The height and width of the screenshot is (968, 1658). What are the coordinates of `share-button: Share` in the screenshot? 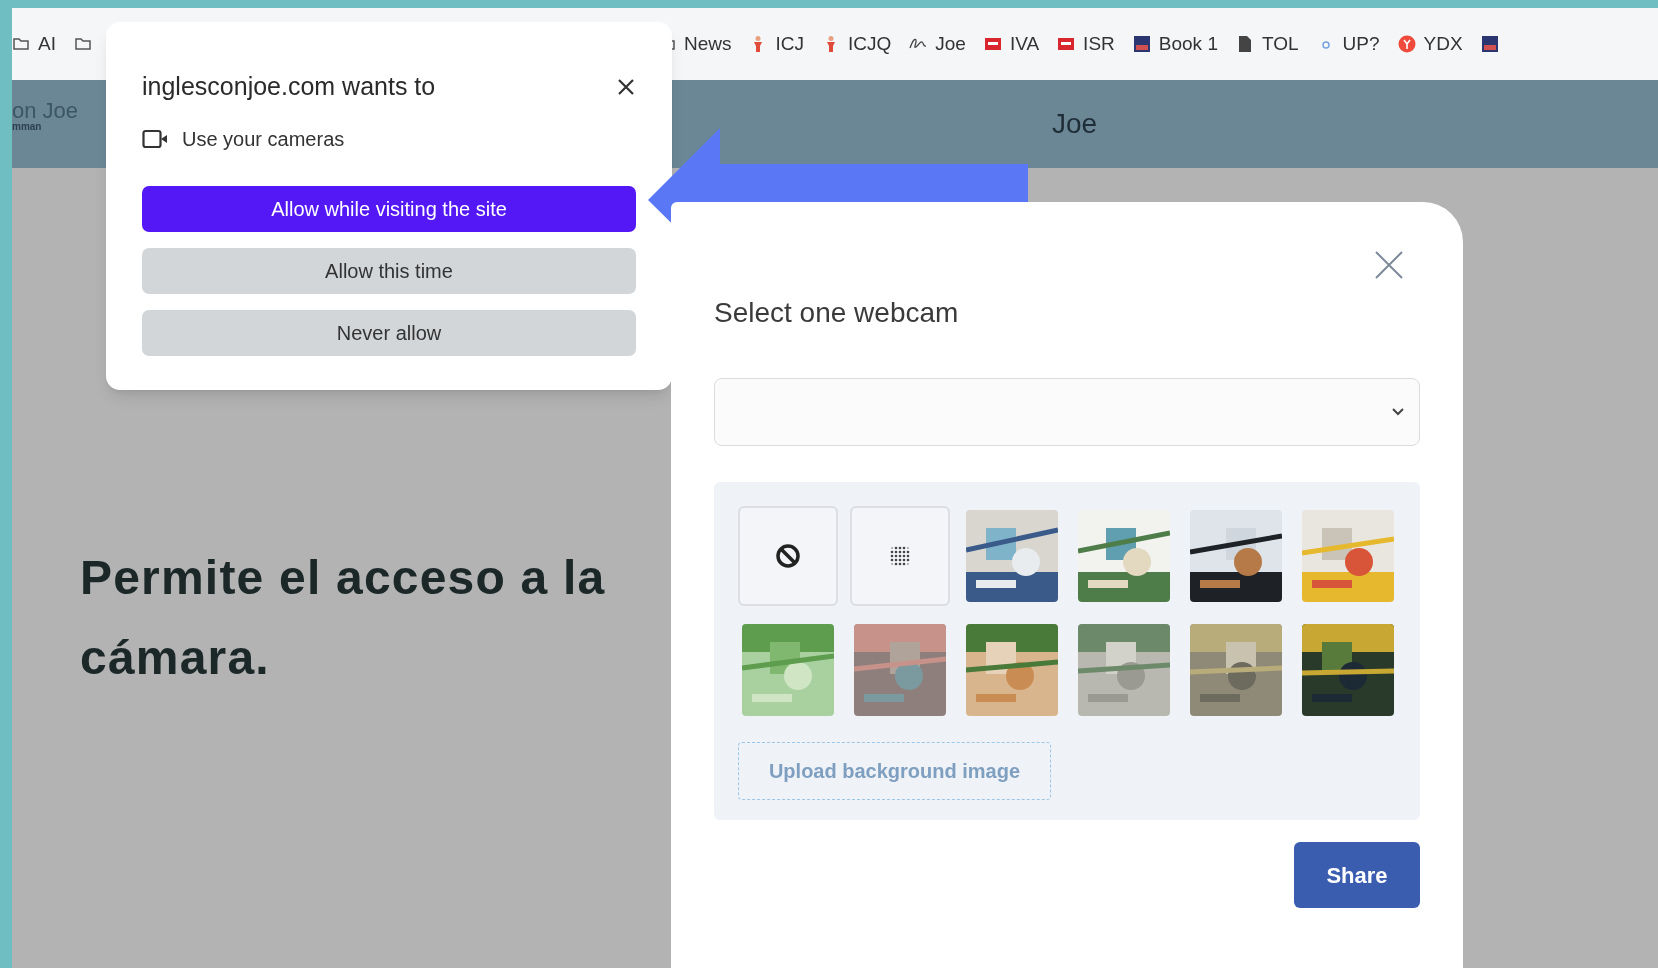 It's located at (1357, 875).